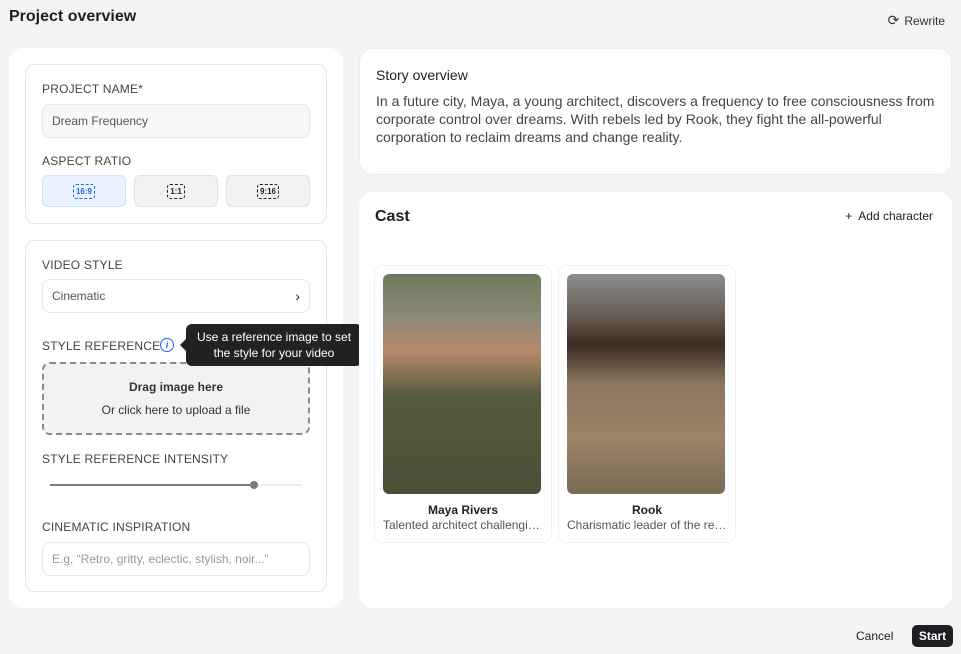  What do you see at coordinates (176, 410) in the screenshot?
I see `drop-subtitle: Or click here to upload a file` at bounding box center [176, 410].